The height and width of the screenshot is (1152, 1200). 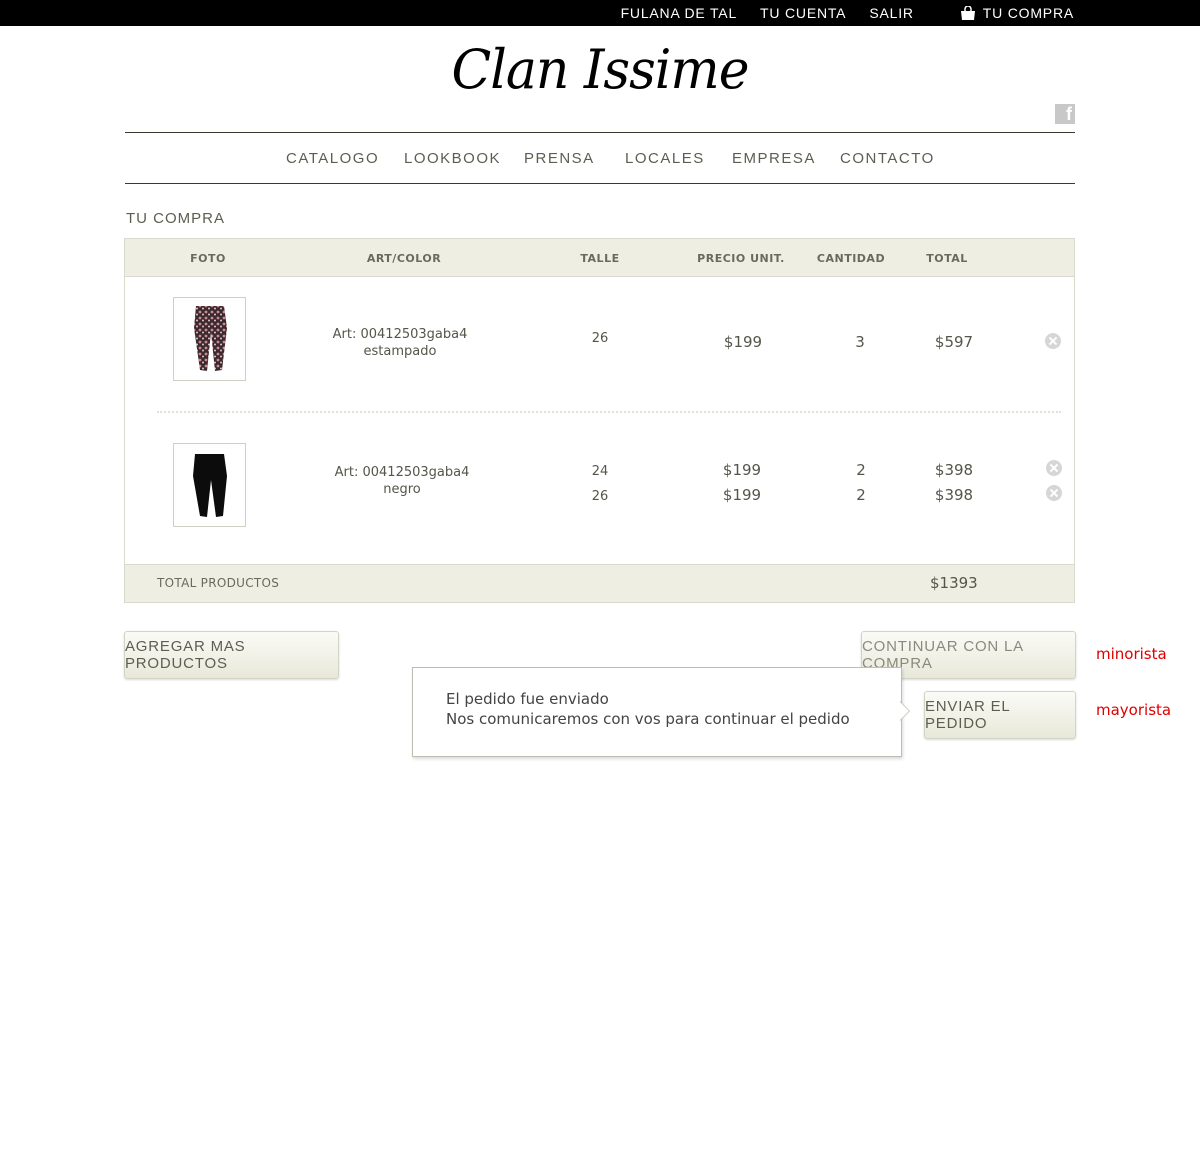 What do you see at coordinates (1000, 715) in the screenshot?
I see `send-order-button: ENVIAR EL PEDIDO` at bounding box center [1000, 715].